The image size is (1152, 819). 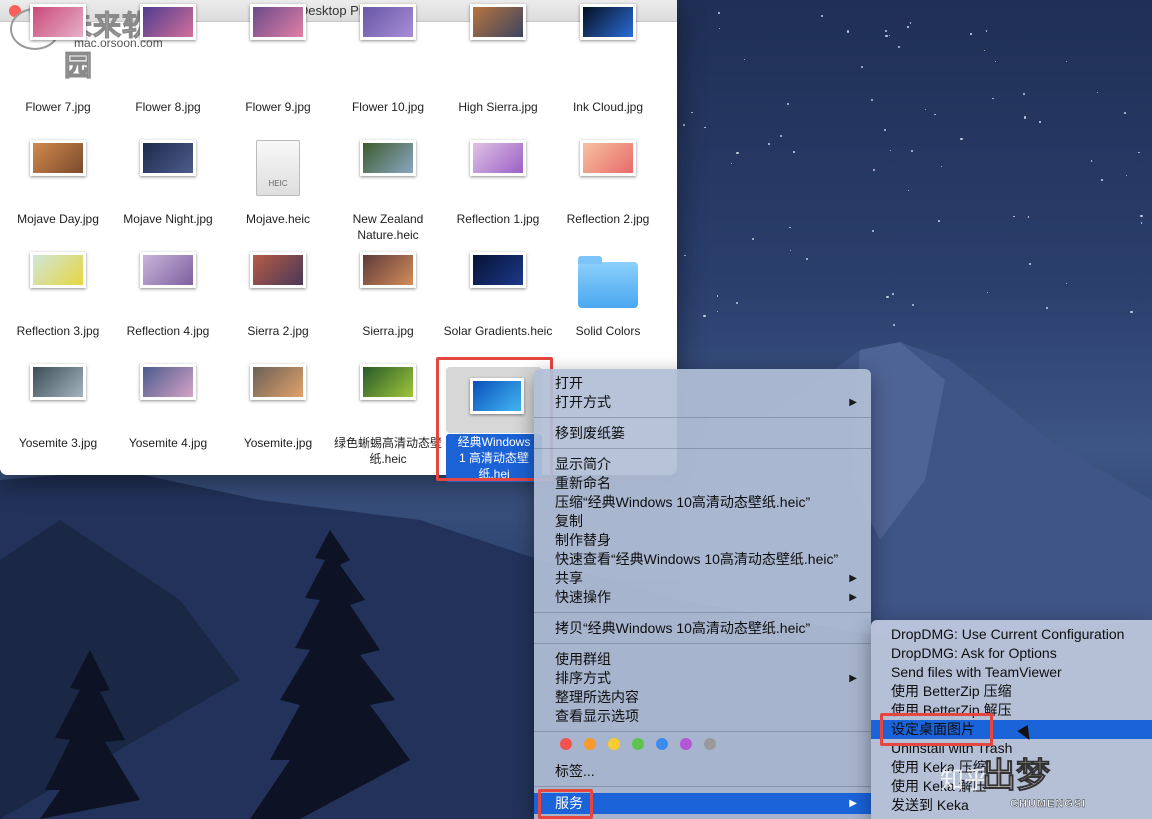 I want to click on service-item-label: DropDMG: Ask for Options, so click(x=974, y=653).